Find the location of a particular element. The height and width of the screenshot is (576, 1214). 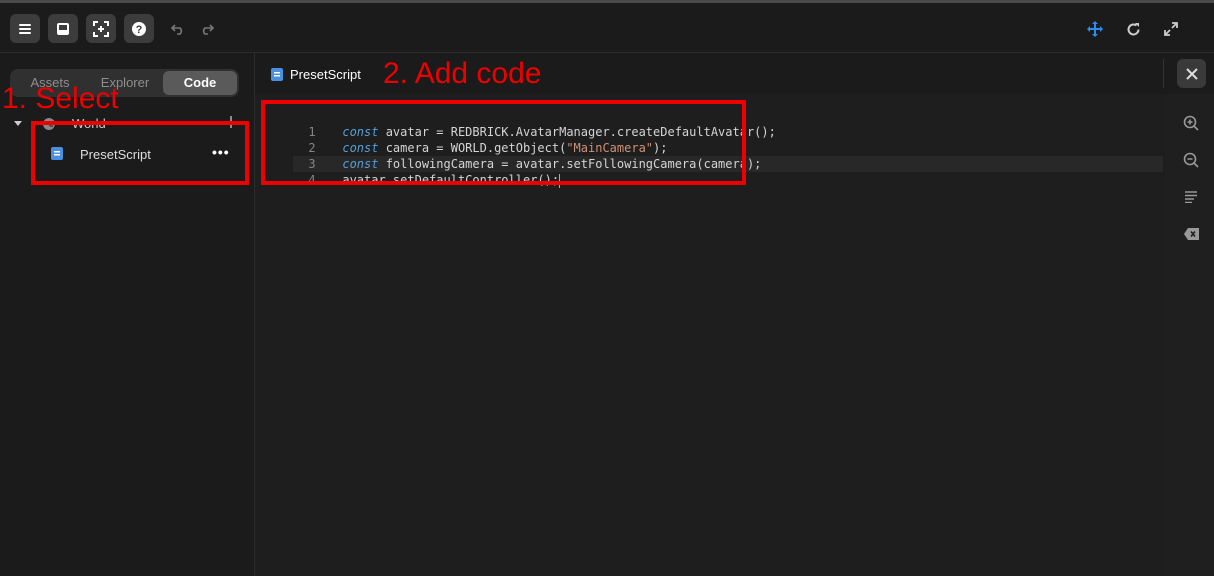

undo-icon is located at coordinates (177, 29).